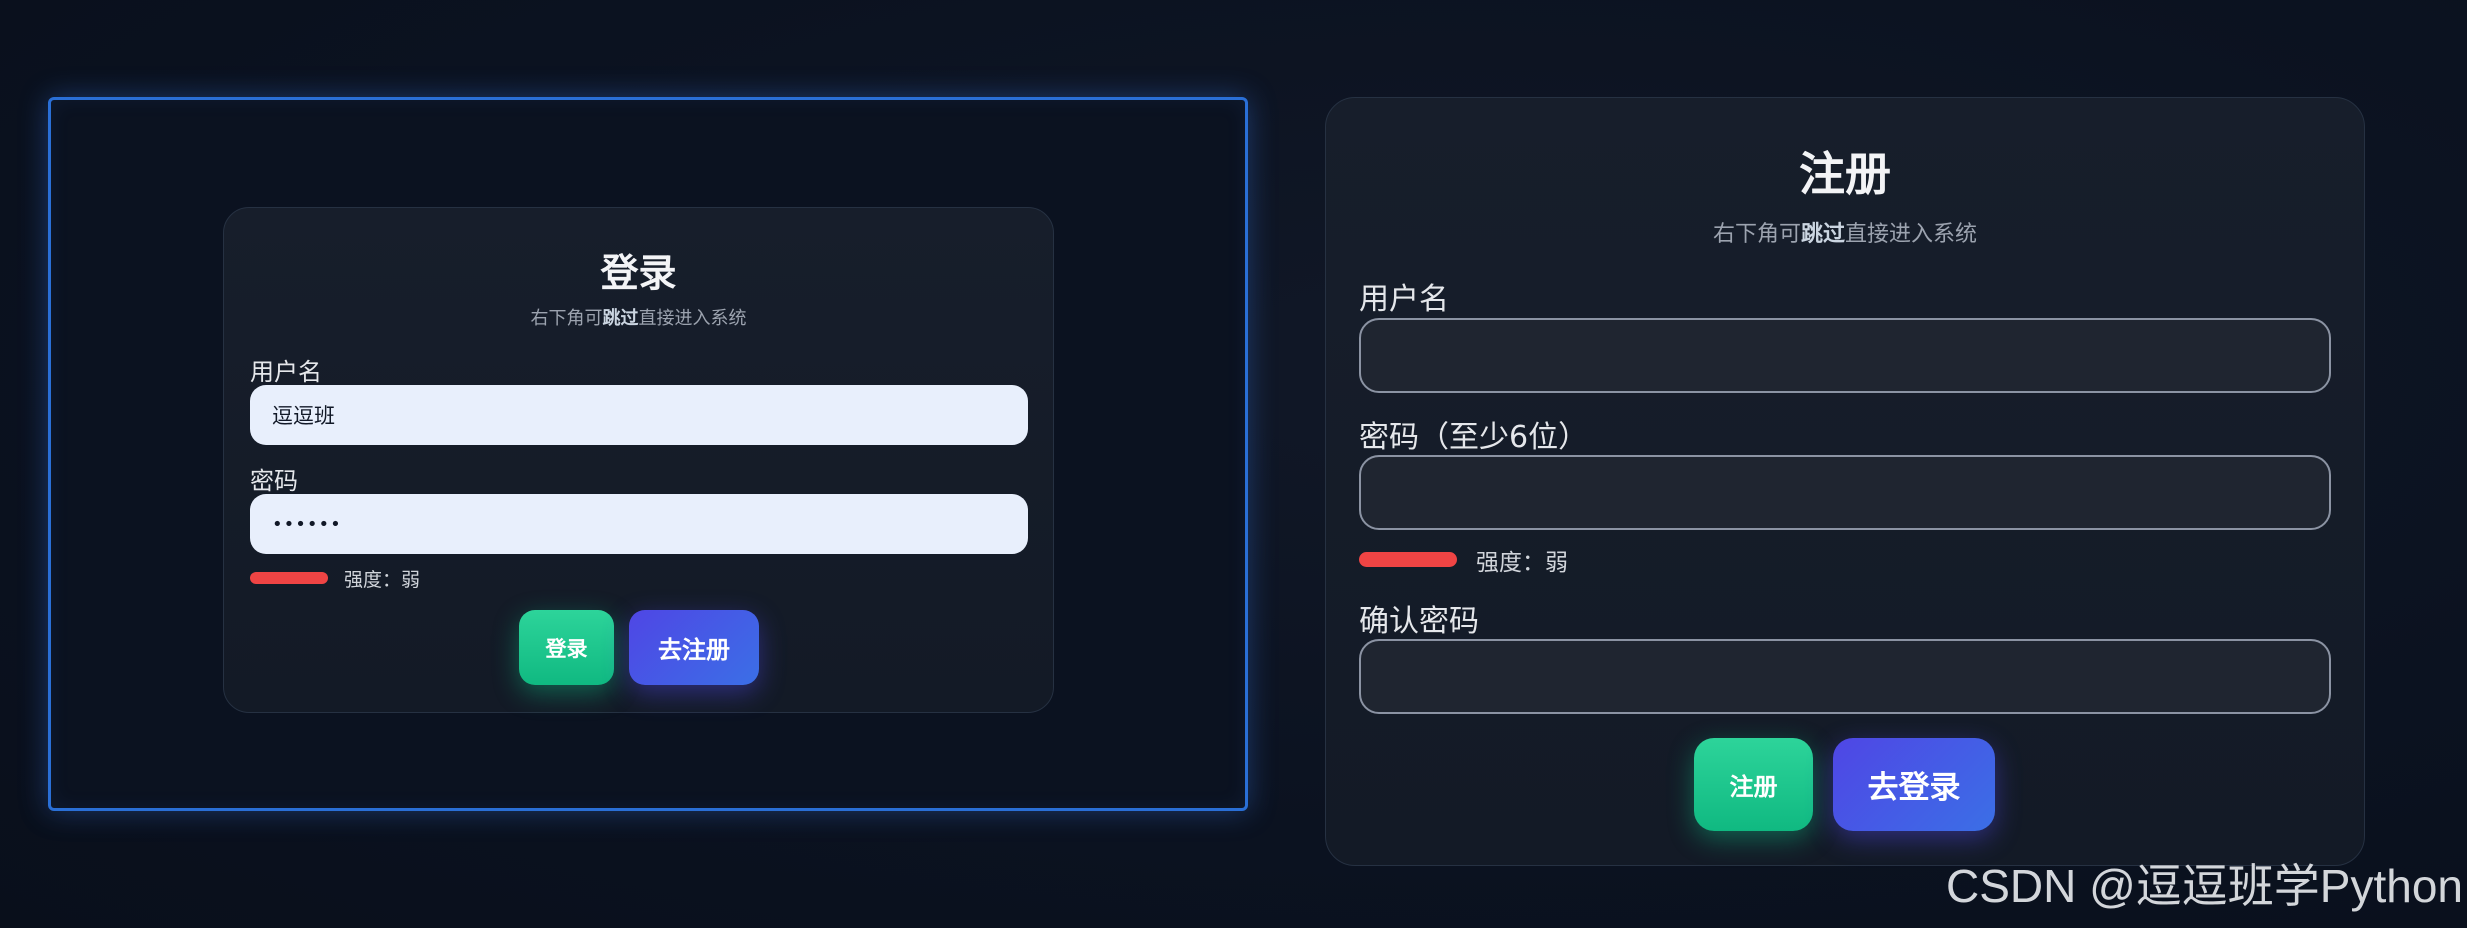 This screenshot has height=928, width=2467. Describe the element at coordinates (1753, 784) in the screenshot. I see `register-button: 注册` at that location.